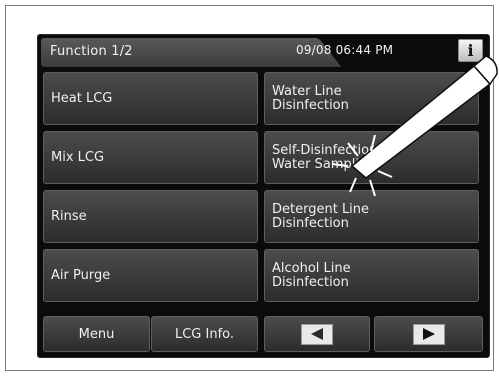 Image resolution: width=499 pixels, height=382 pixels. What do you see at coordinates (371, 216) in the screenshot?
I see `detergent-line-disinfection-button: Detergent Line Disinfection` at bounding box center [371, 216].